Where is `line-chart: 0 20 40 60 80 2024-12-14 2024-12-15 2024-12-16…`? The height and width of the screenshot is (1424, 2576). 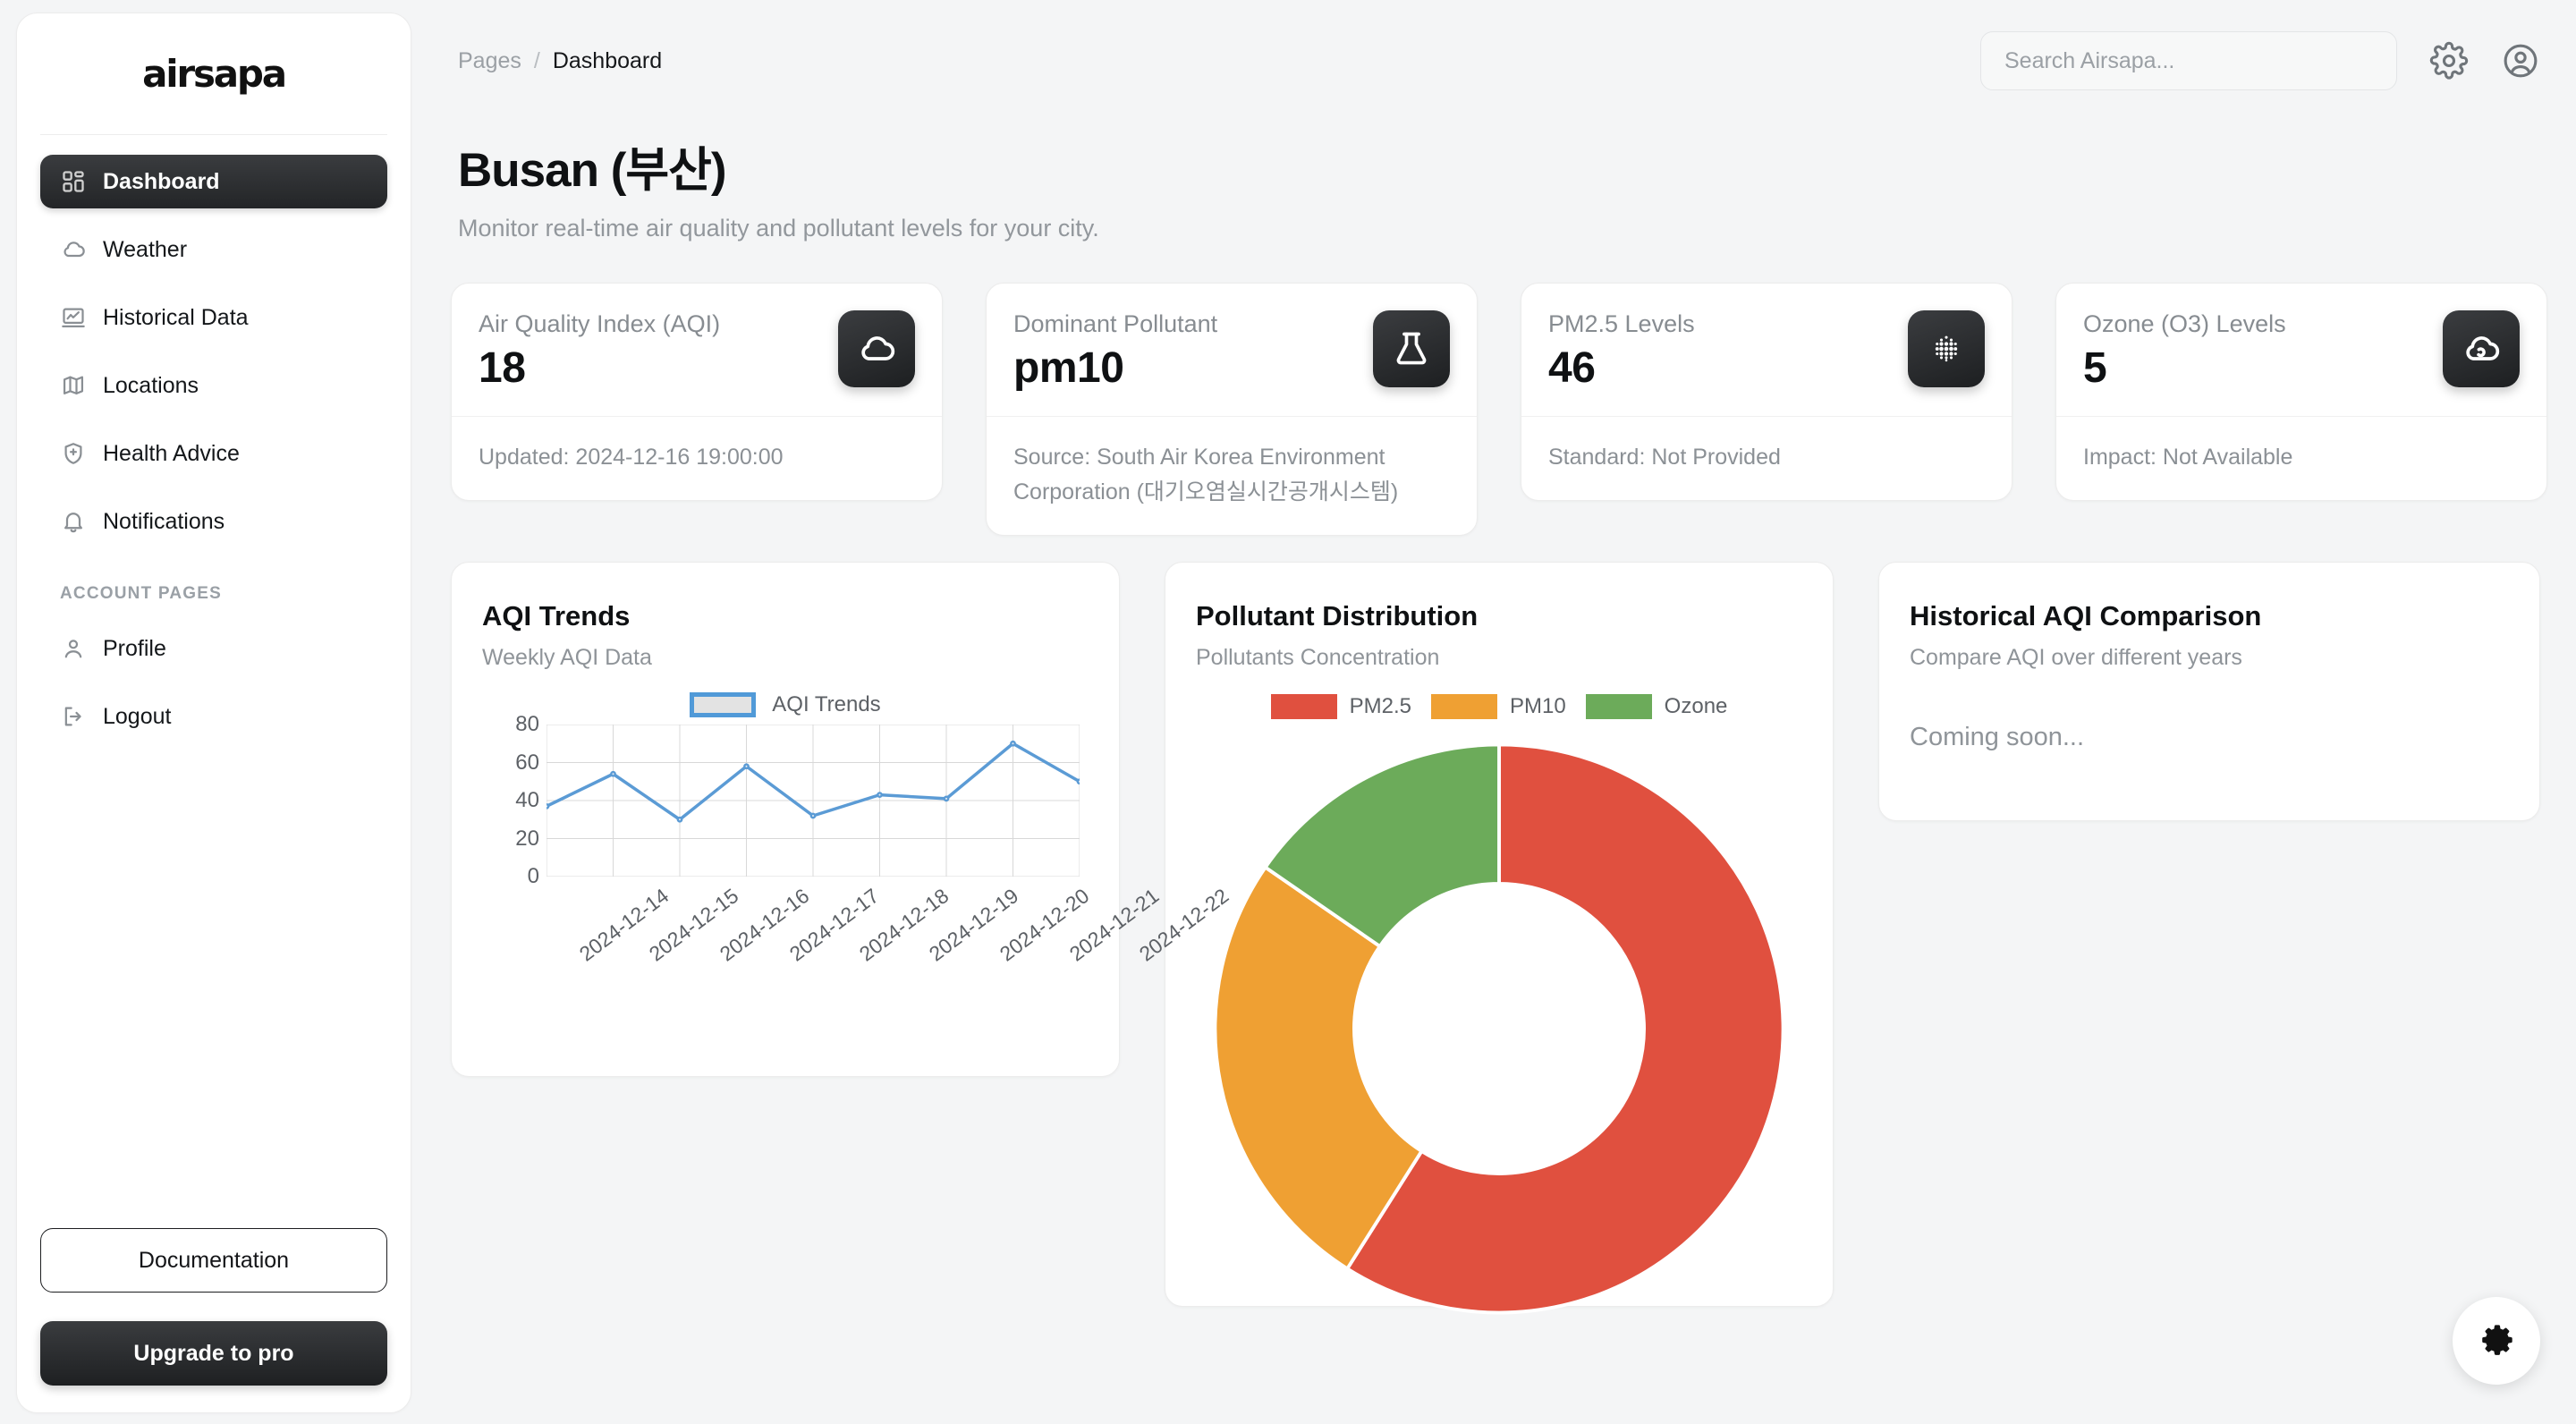 line-chart: 0 20 40 60 80 2024-12-14 2024-12-15 2024-12-16… is located at coordinates (857, 839).